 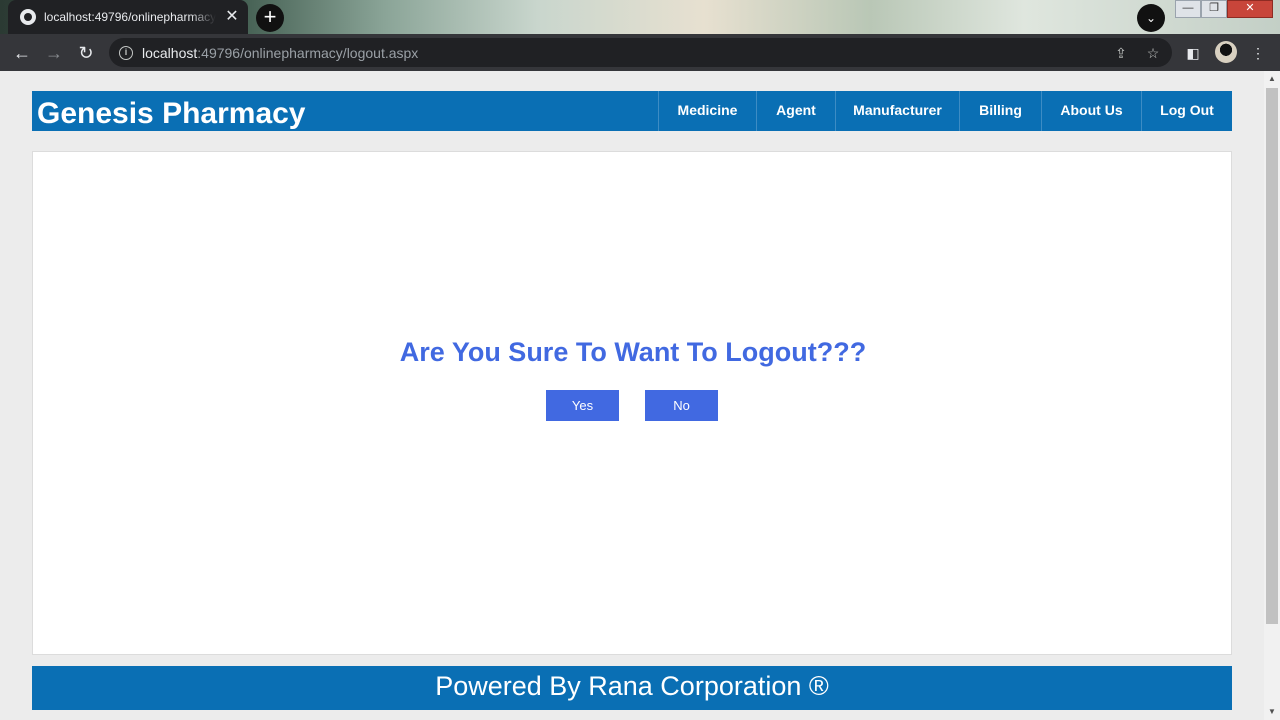 I want to click on url-path: :49796/onlinepharmacy/logout.aspx, so click(x=308, y=52).